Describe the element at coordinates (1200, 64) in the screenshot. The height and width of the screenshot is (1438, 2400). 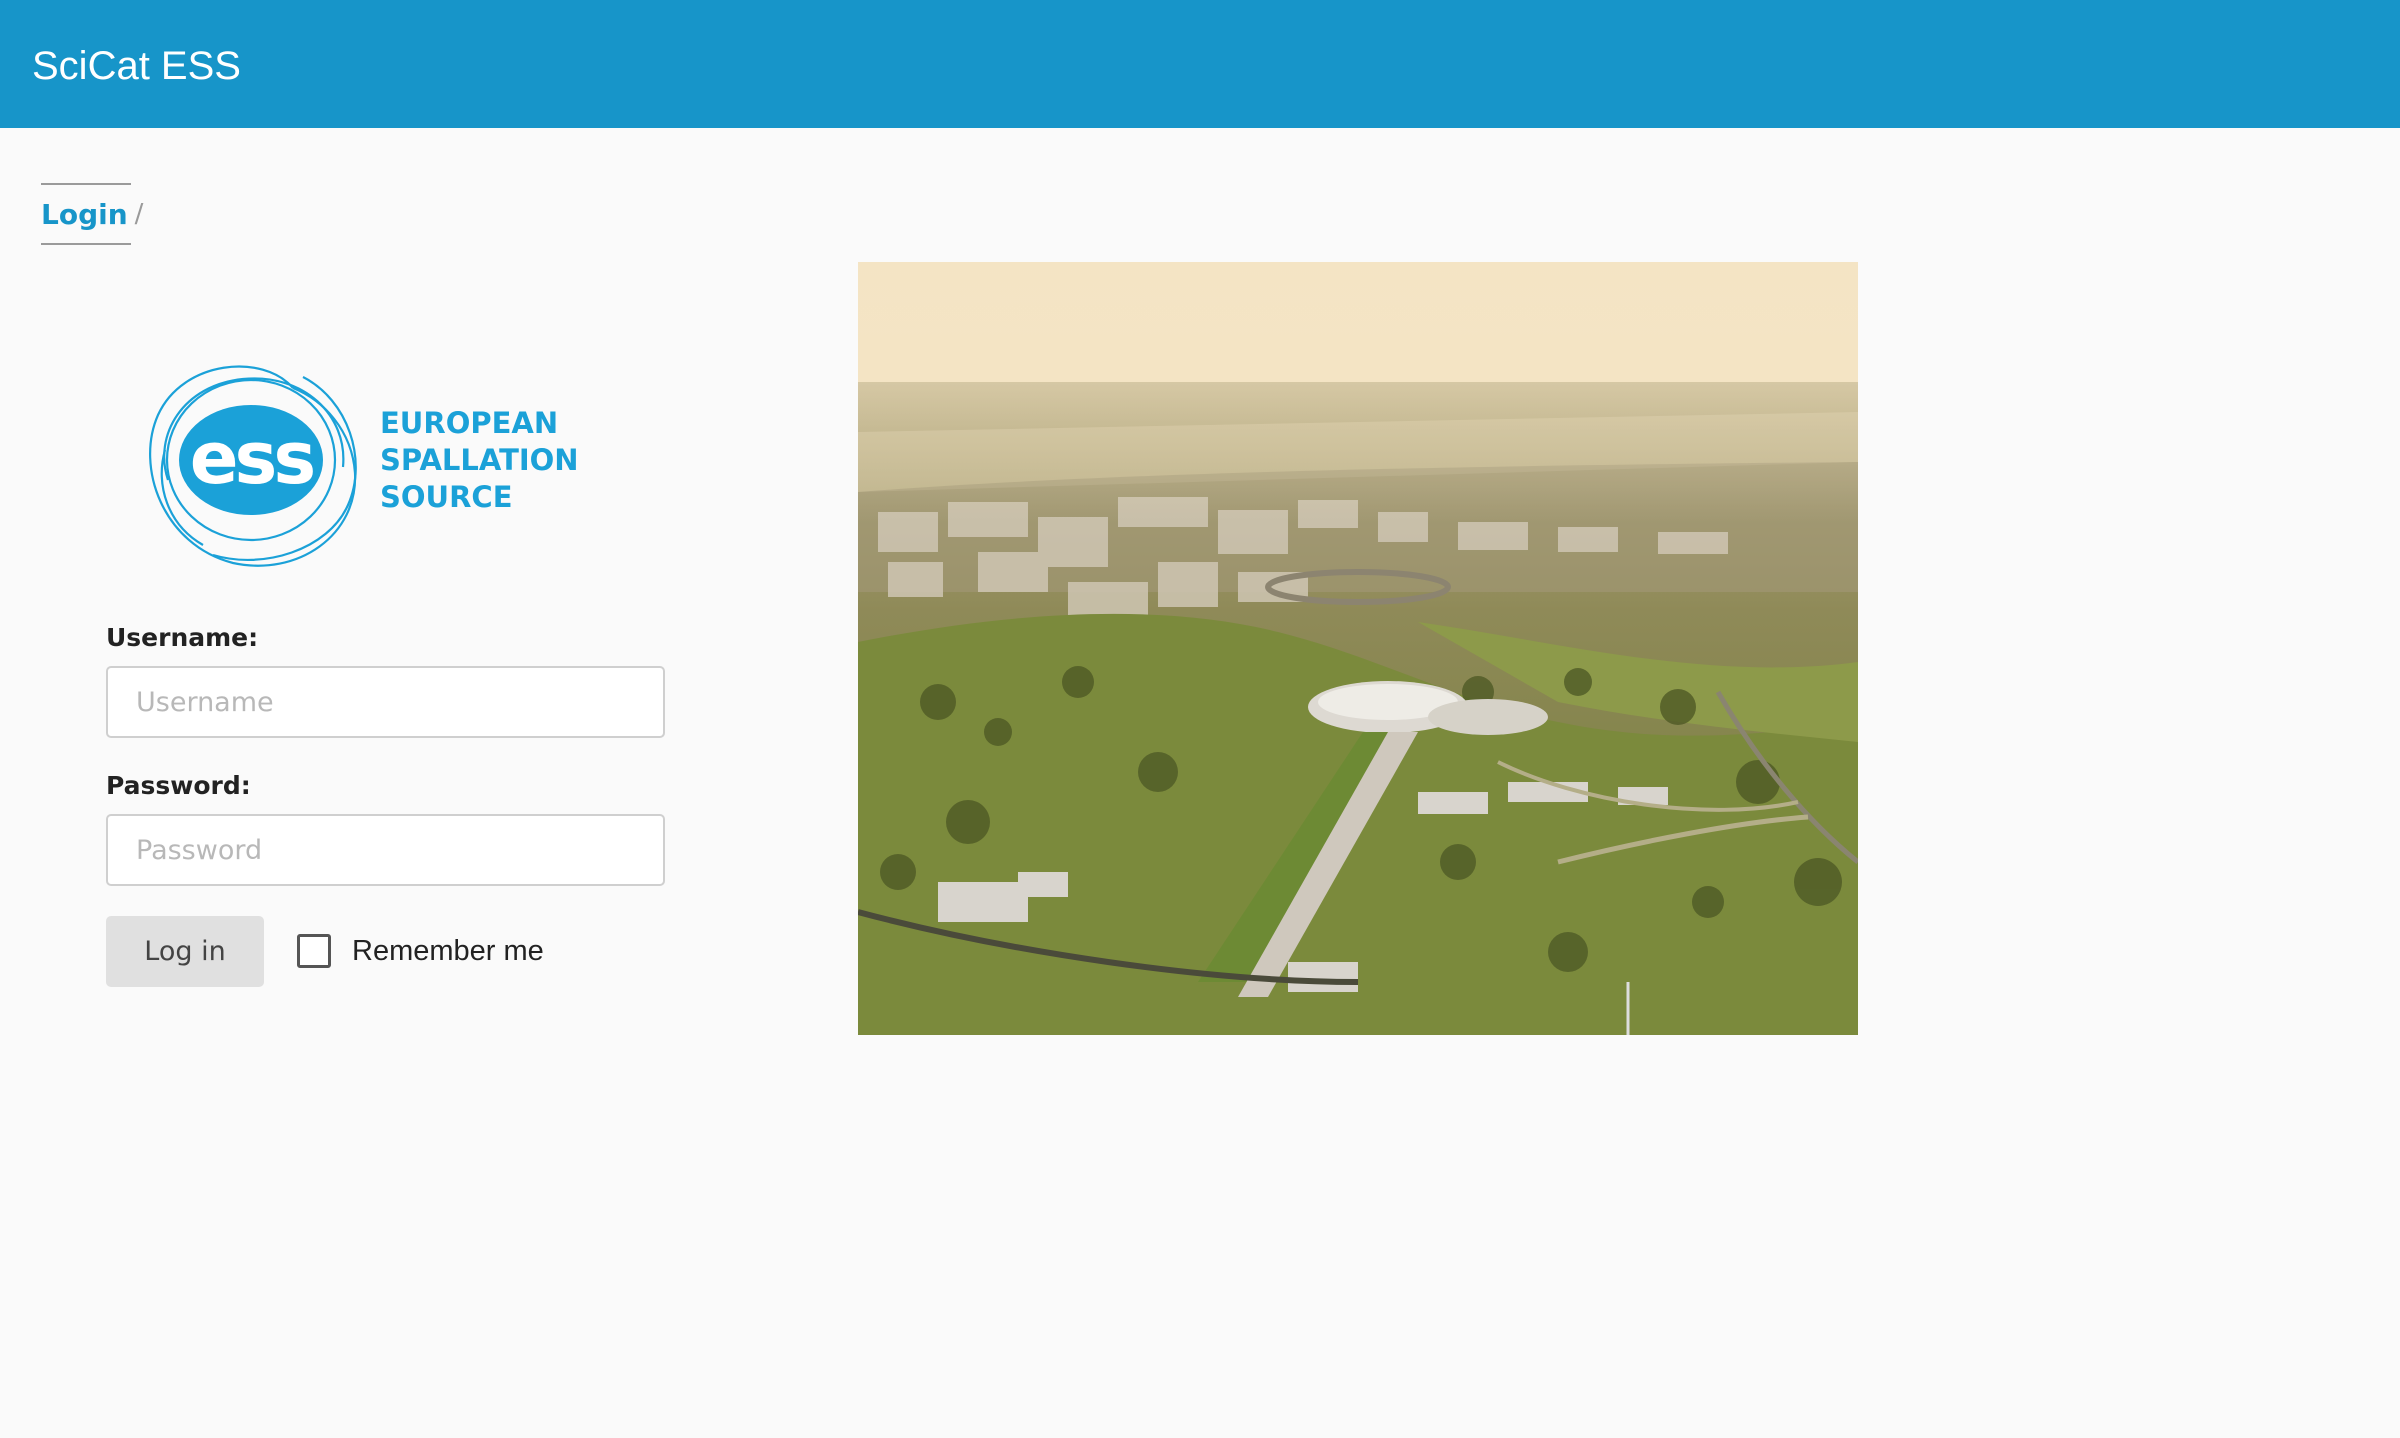
I see `top-toolbar: SciCat ESS` at that location.